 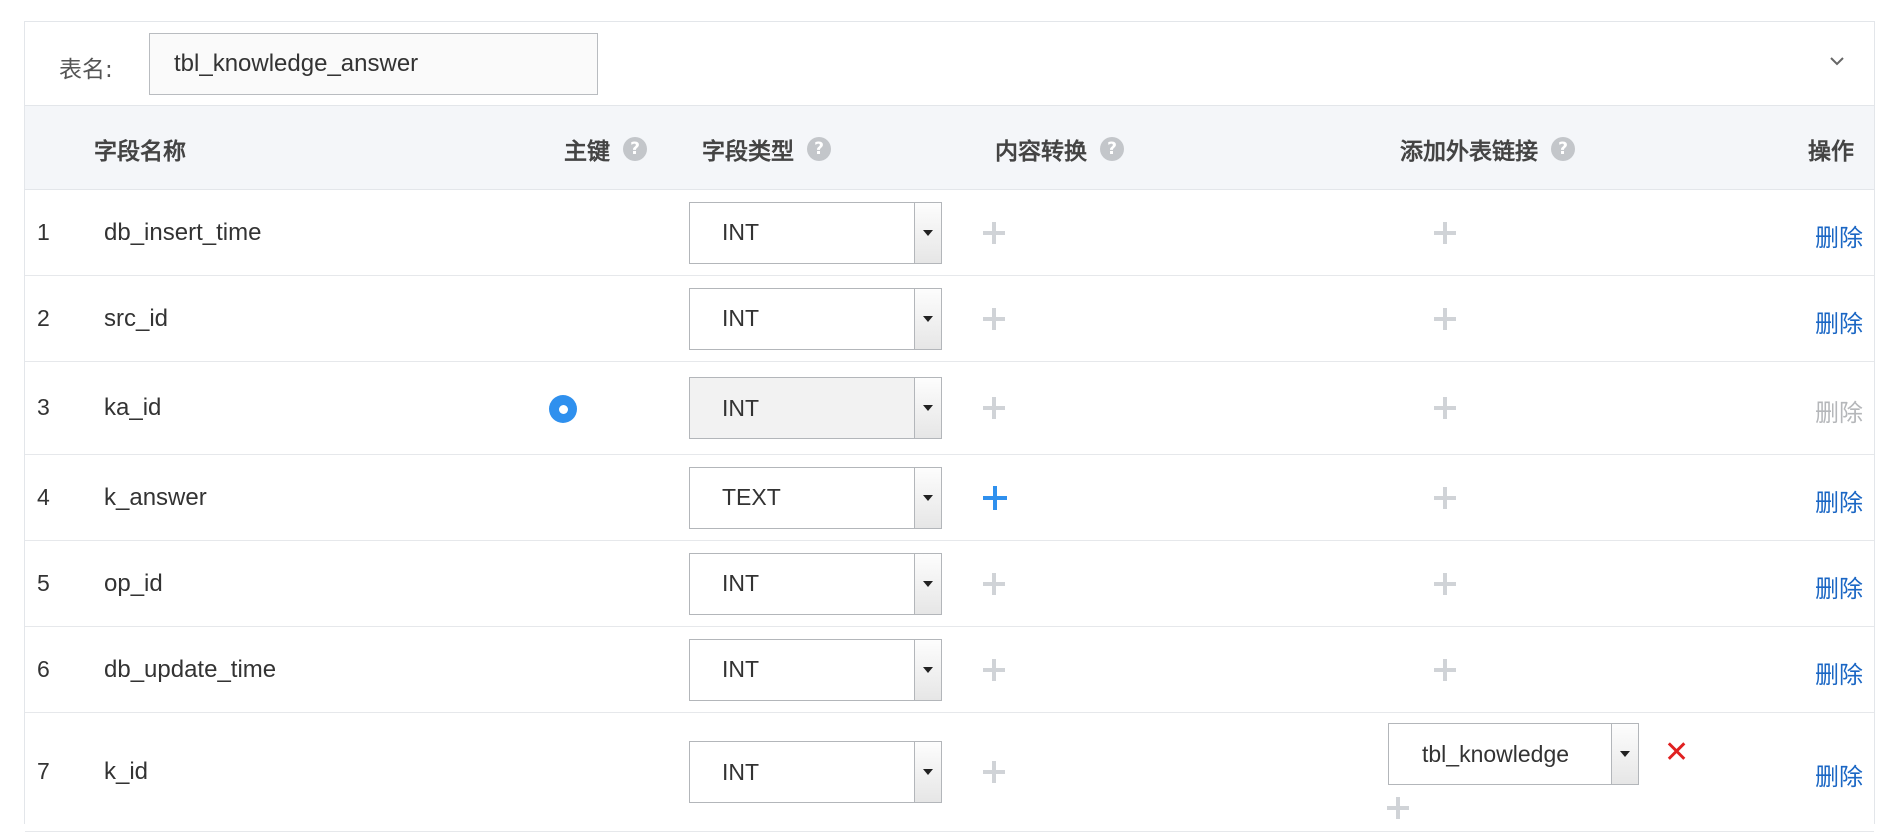 What do you see at coordinates (43, 582) in the screenshot?
I see `row-number: 5` at bounding box center [43, 582].